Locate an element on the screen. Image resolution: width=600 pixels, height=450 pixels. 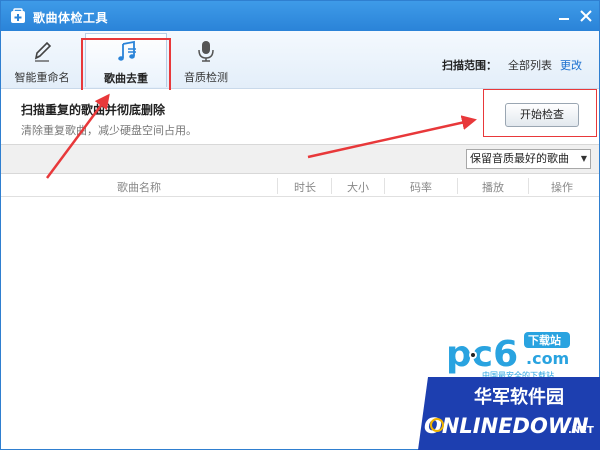
column-song-name: 歌曲名称 is located at coordinates (139, 187).